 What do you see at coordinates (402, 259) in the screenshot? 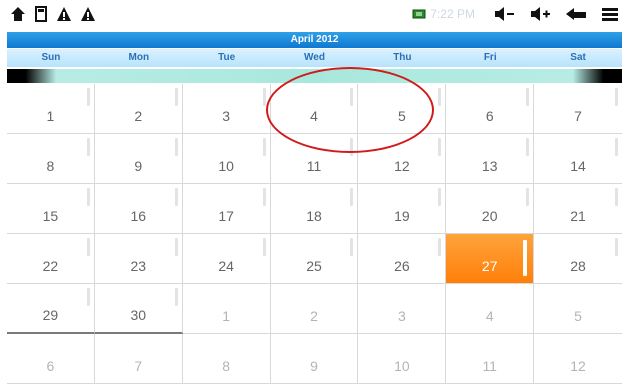
I see `day-cell: 26` at bounding box center [402, 259].